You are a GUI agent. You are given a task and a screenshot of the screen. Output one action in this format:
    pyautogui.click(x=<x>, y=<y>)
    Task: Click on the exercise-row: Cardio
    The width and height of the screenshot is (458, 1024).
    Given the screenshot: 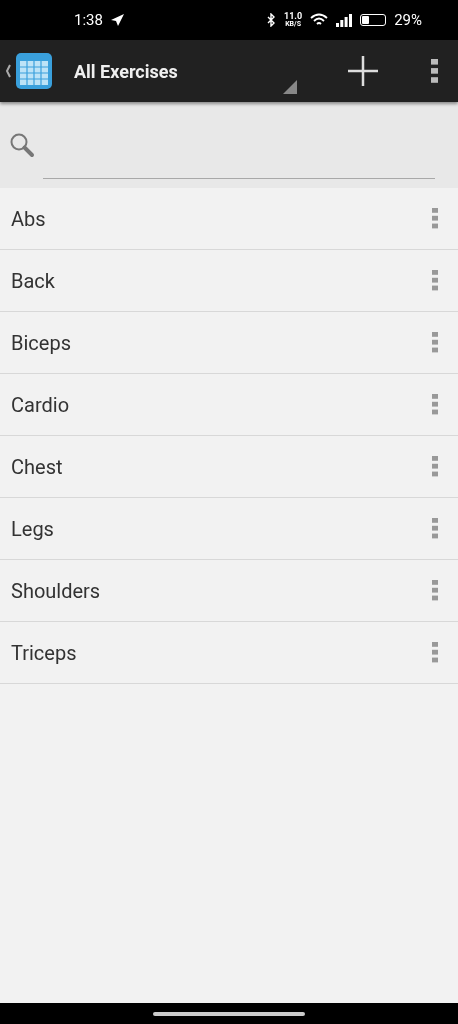 What is the action you would take?
    pyautogui.click(x=229, y=405)
    